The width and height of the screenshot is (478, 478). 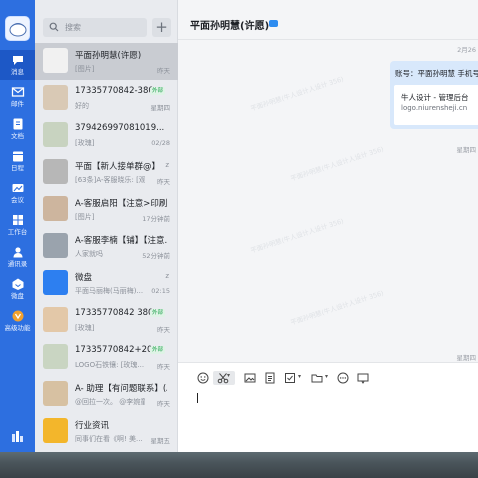 I want to click on conversation-name: 平面【新人接单群@】, so click(x=118, y=167).